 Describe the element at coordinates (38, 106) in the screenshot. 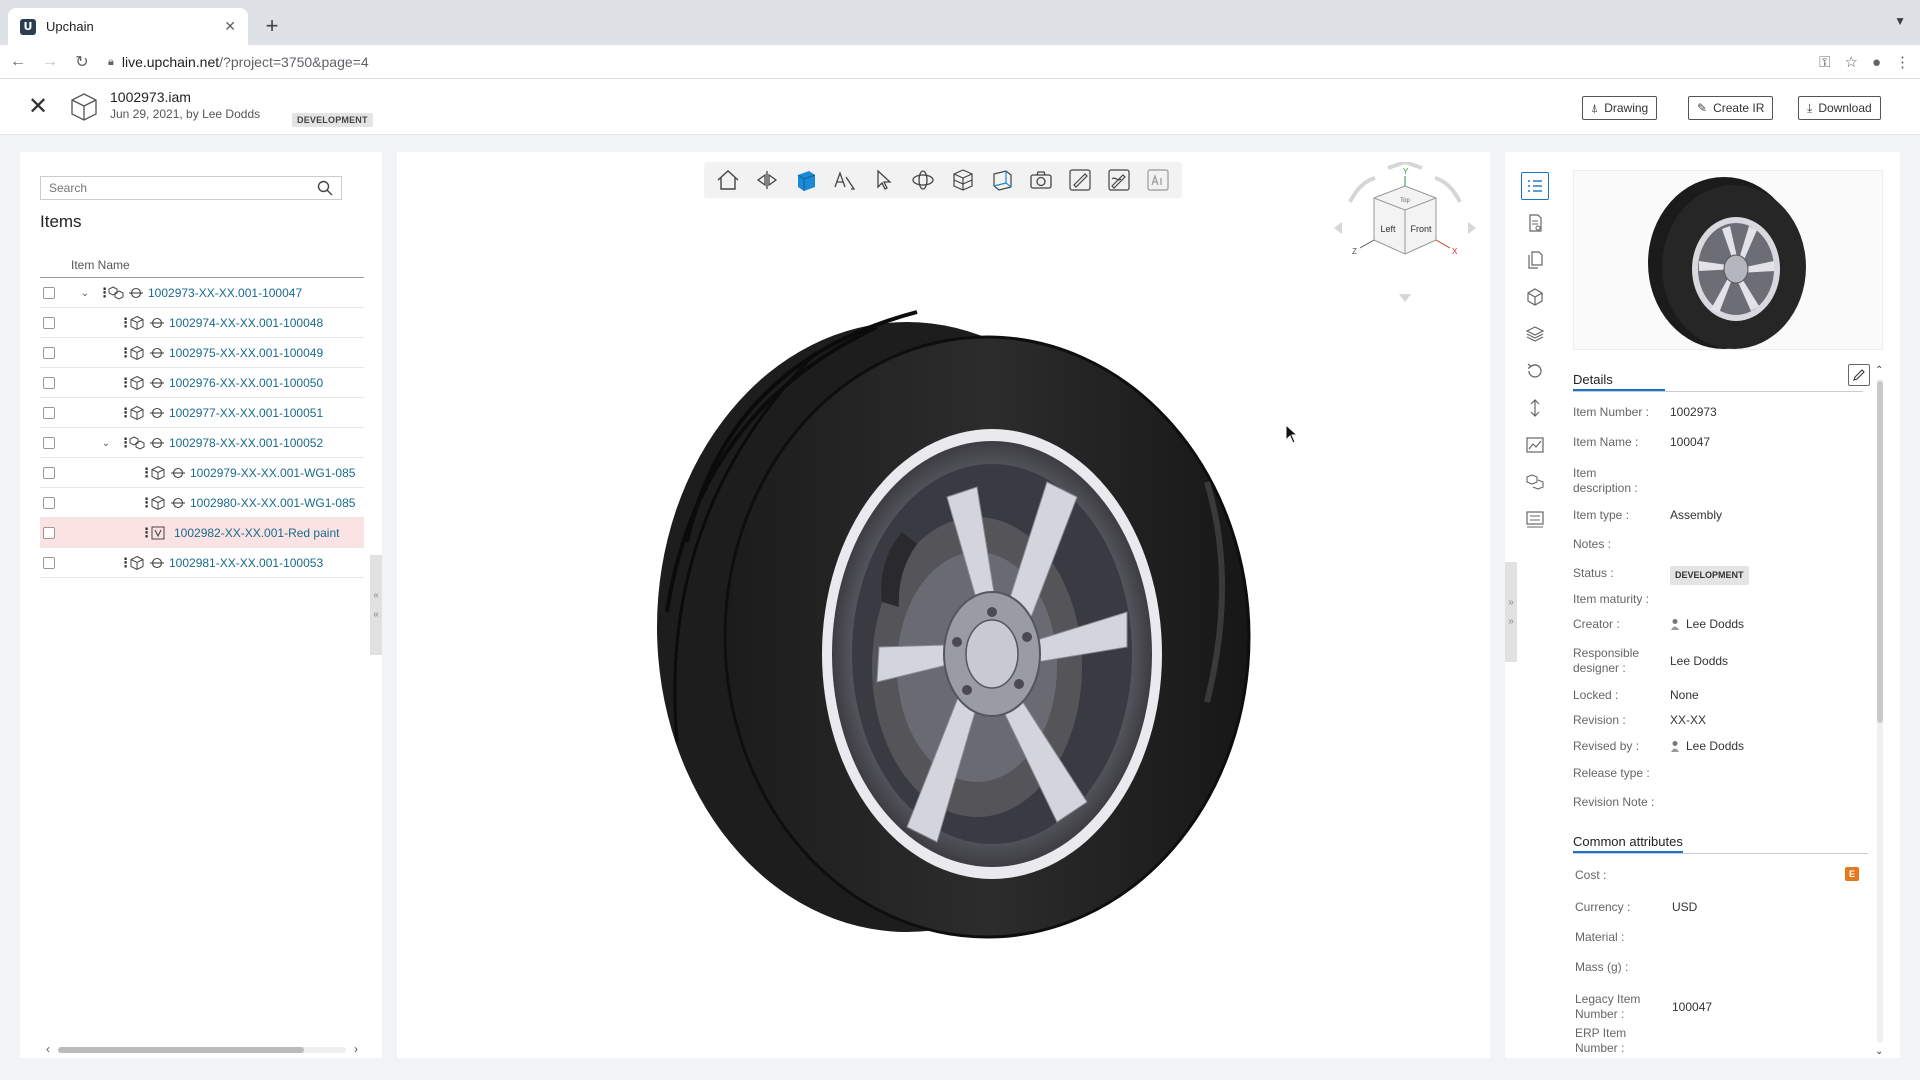

I see `close-viewer-icon: ✕` at that location.